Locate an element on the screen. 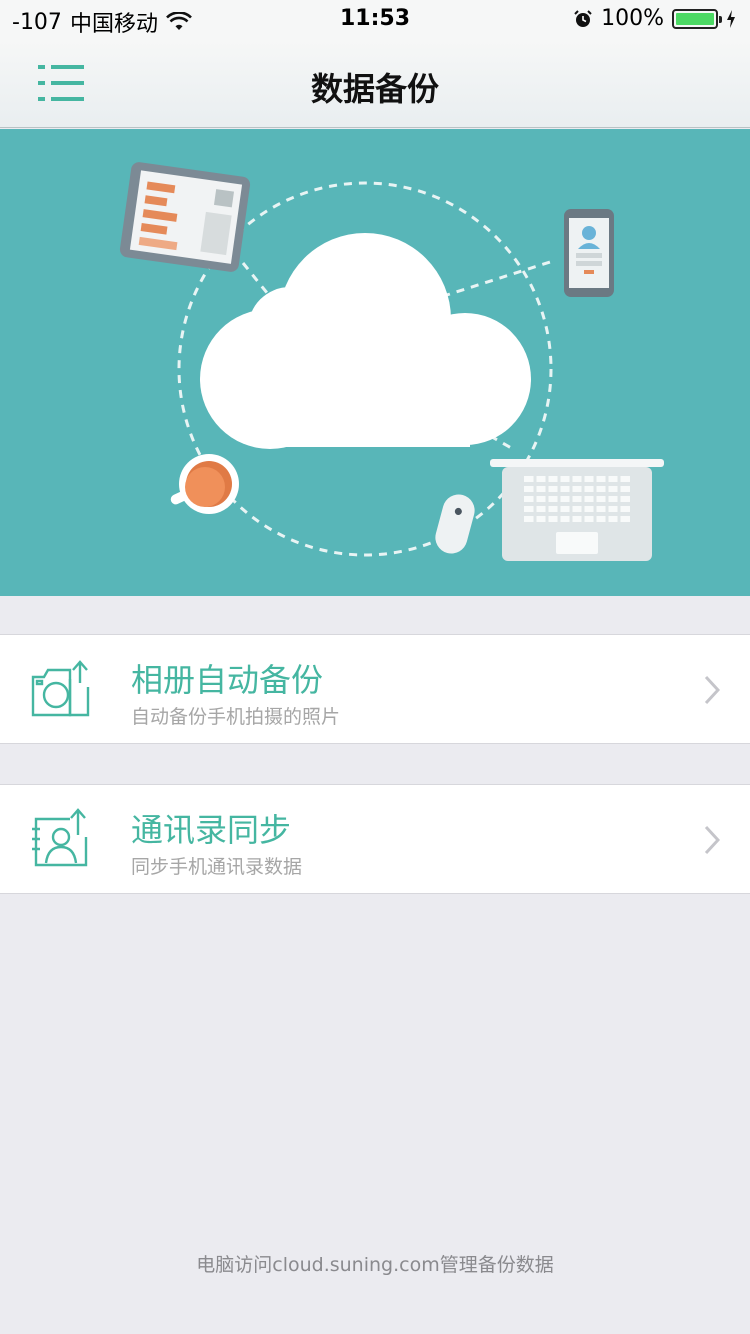 The width and height of the screenshot is (750, 1334). contacts-upload-icon is located at coordinates (60, 837).